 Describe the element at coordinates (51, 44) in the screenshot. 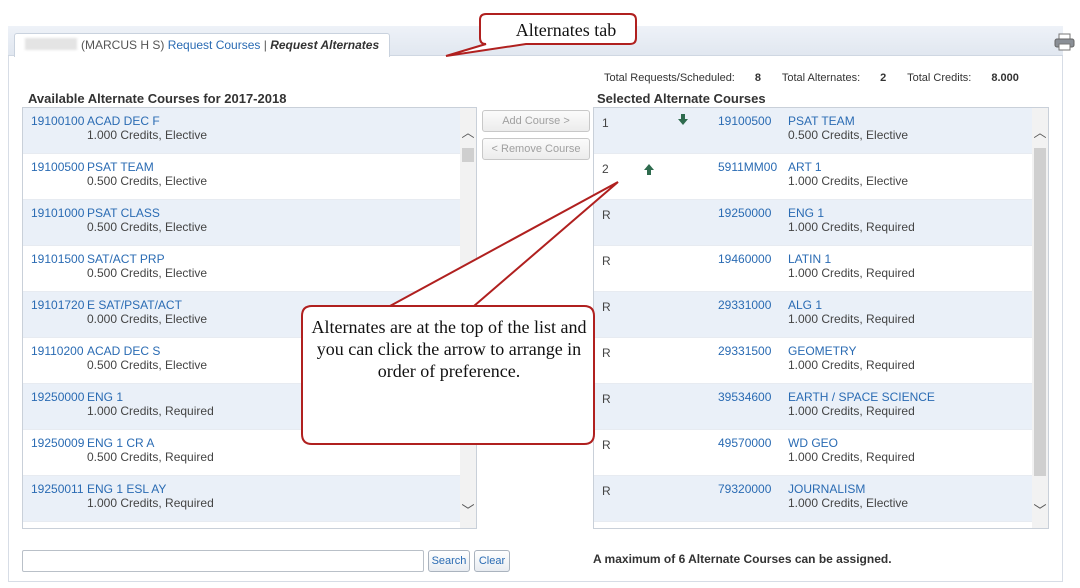

I see `student-name-redacted` at that location.